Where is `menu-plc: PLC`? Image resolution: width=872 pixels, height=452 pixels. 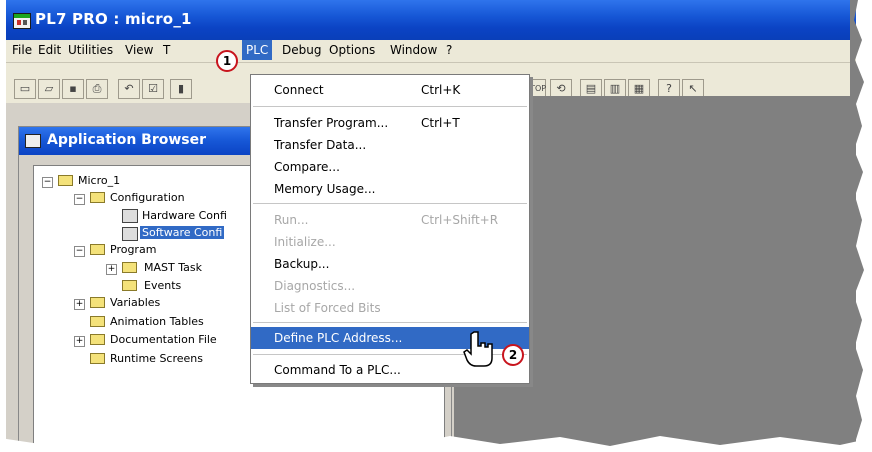
menu-plc: PLC is located at coordinates (257, 50).